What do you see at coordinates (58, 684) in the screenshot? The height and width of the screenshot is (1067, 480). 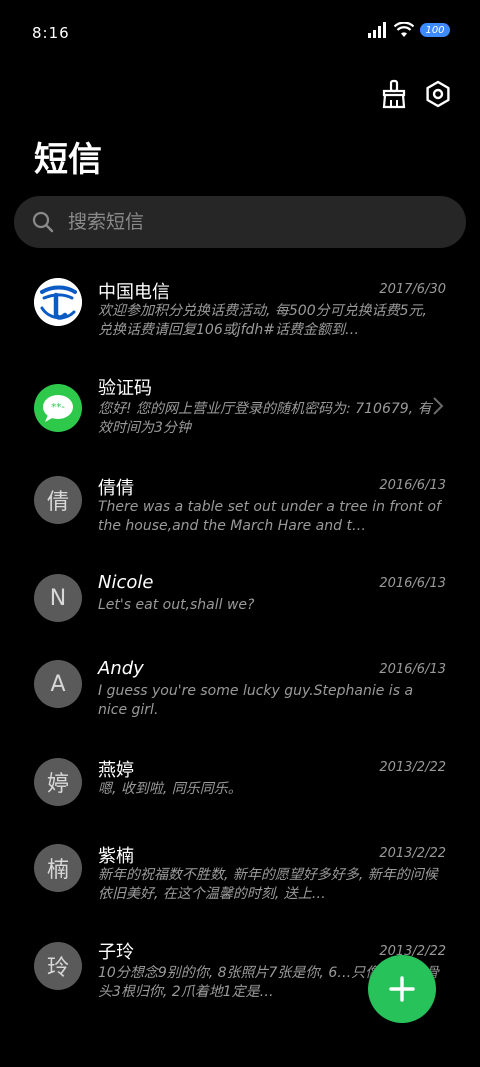 I see `avatar: A` at bounding box center [58, 684].